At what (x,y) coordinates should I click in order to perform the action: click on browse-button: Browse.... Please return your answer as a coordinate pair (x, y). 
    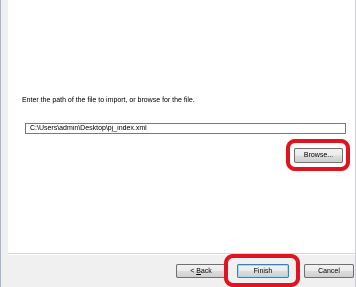
    Looking at the image, I should click on (318, 155).